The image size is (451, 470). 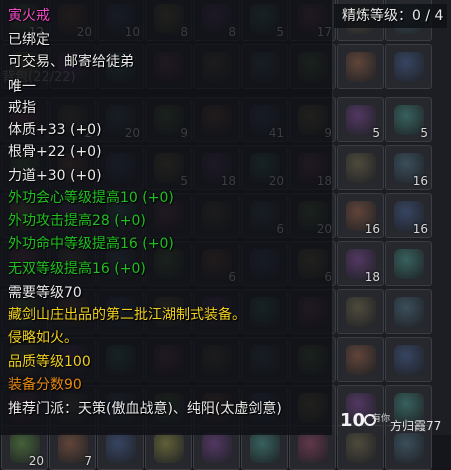 I want to click on tooltip-line: 体质+33 (+0), so click(x=55, y=130).